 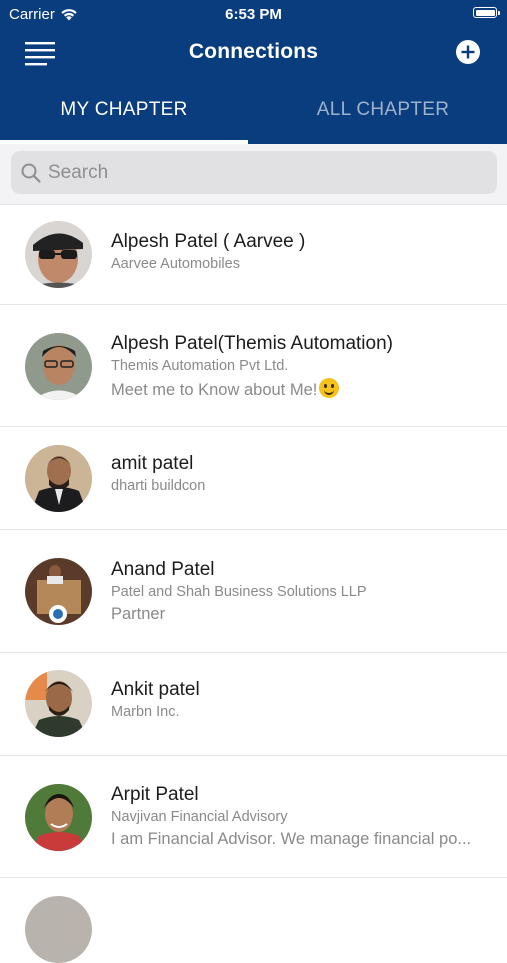 I want to click on add-connection-button, so click(x=468, y=52).